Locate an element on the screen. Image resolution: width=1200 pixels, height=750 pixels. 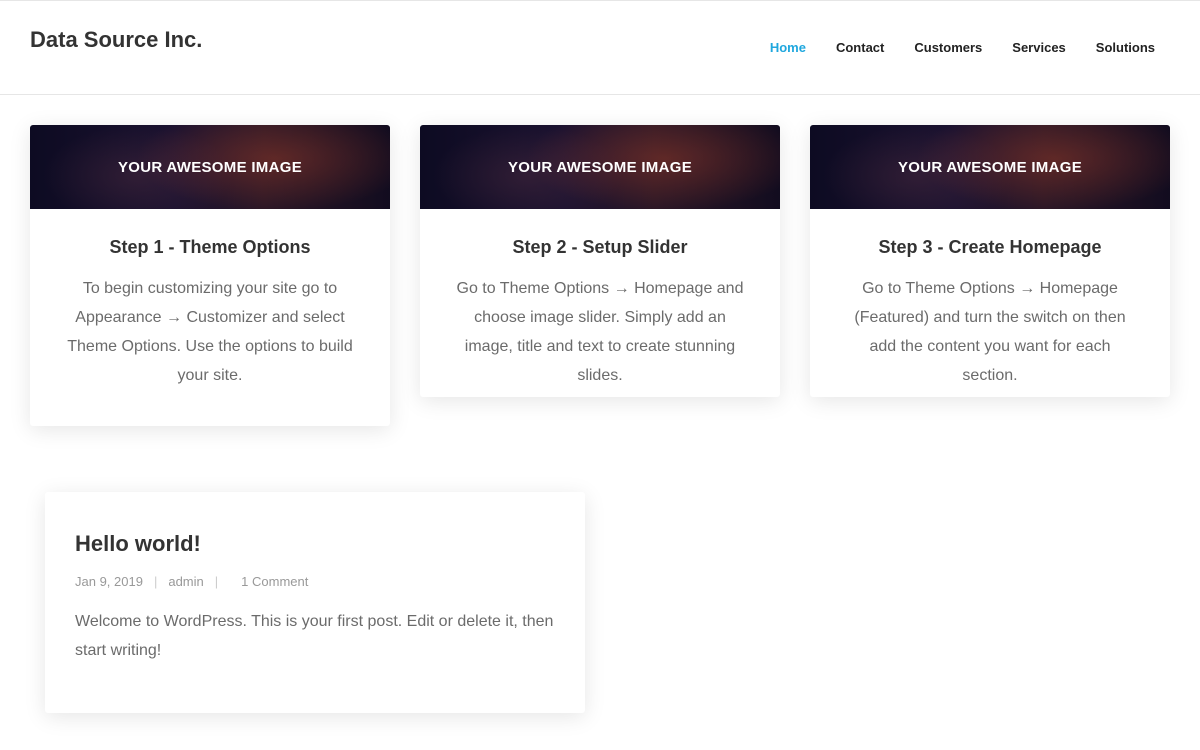
post-comments-link: 1 Comment is located at coordinates (274, 581).